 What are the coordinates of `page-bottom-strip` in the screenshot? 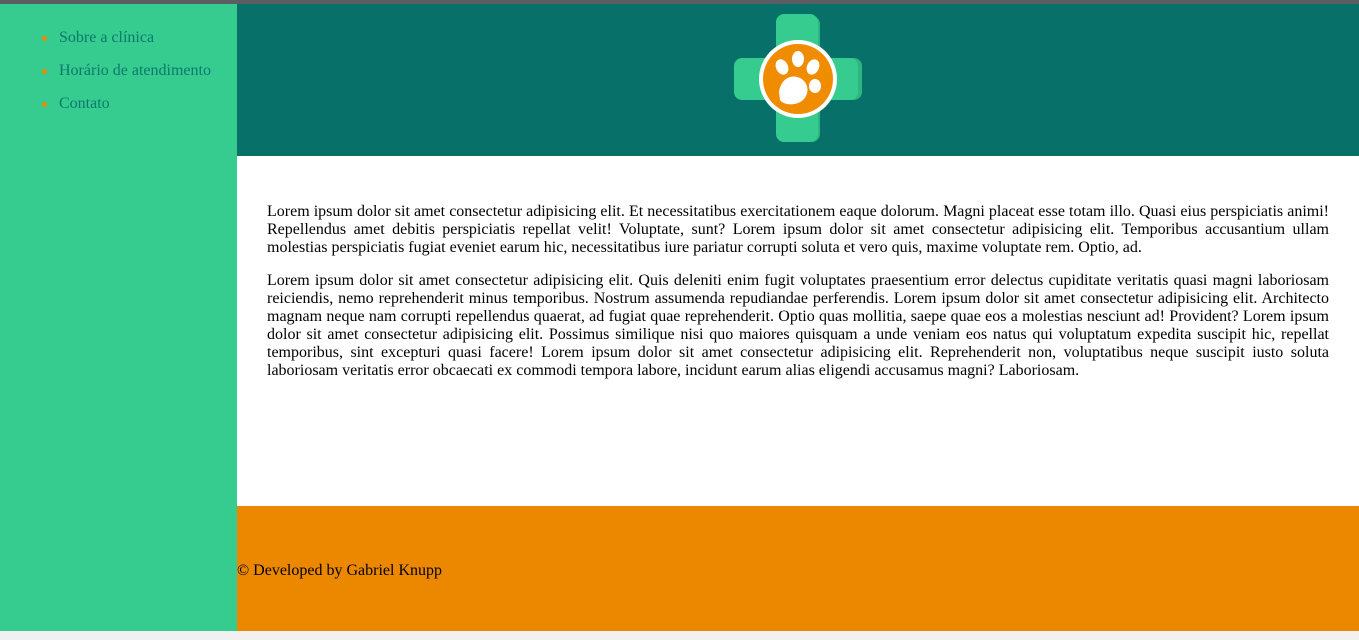 It's located at (679, 635).